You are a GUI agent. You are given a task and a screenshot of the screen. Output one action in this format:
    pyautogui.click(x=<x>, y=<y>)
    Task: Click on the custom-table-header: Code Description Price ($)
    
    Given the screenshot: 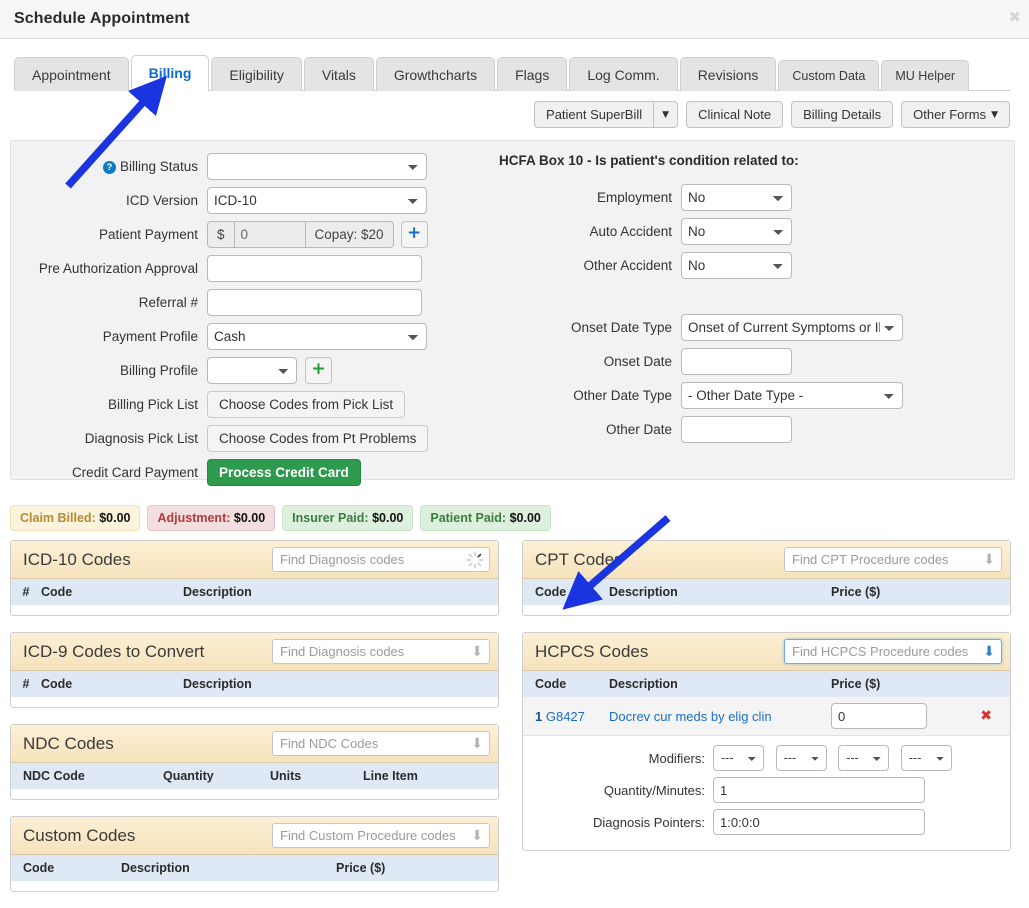 What is the action you would take?
    pyautogui.click(x=254, y=868)
    